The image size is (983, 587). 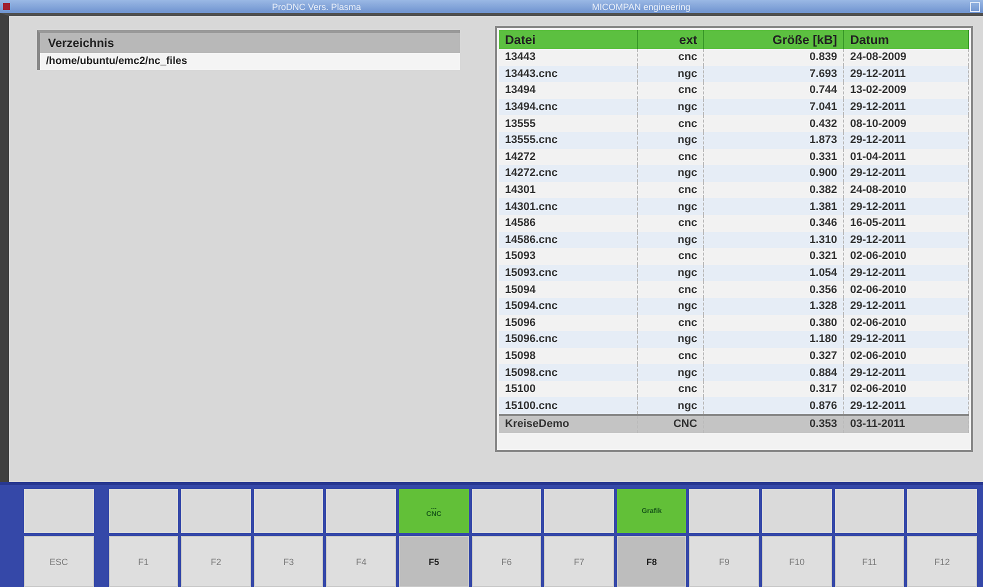 What do you see at coordinates (774, 39) in the screenshot?
I see `column-header: Größe [kB]` at bounding box center [774, 39].